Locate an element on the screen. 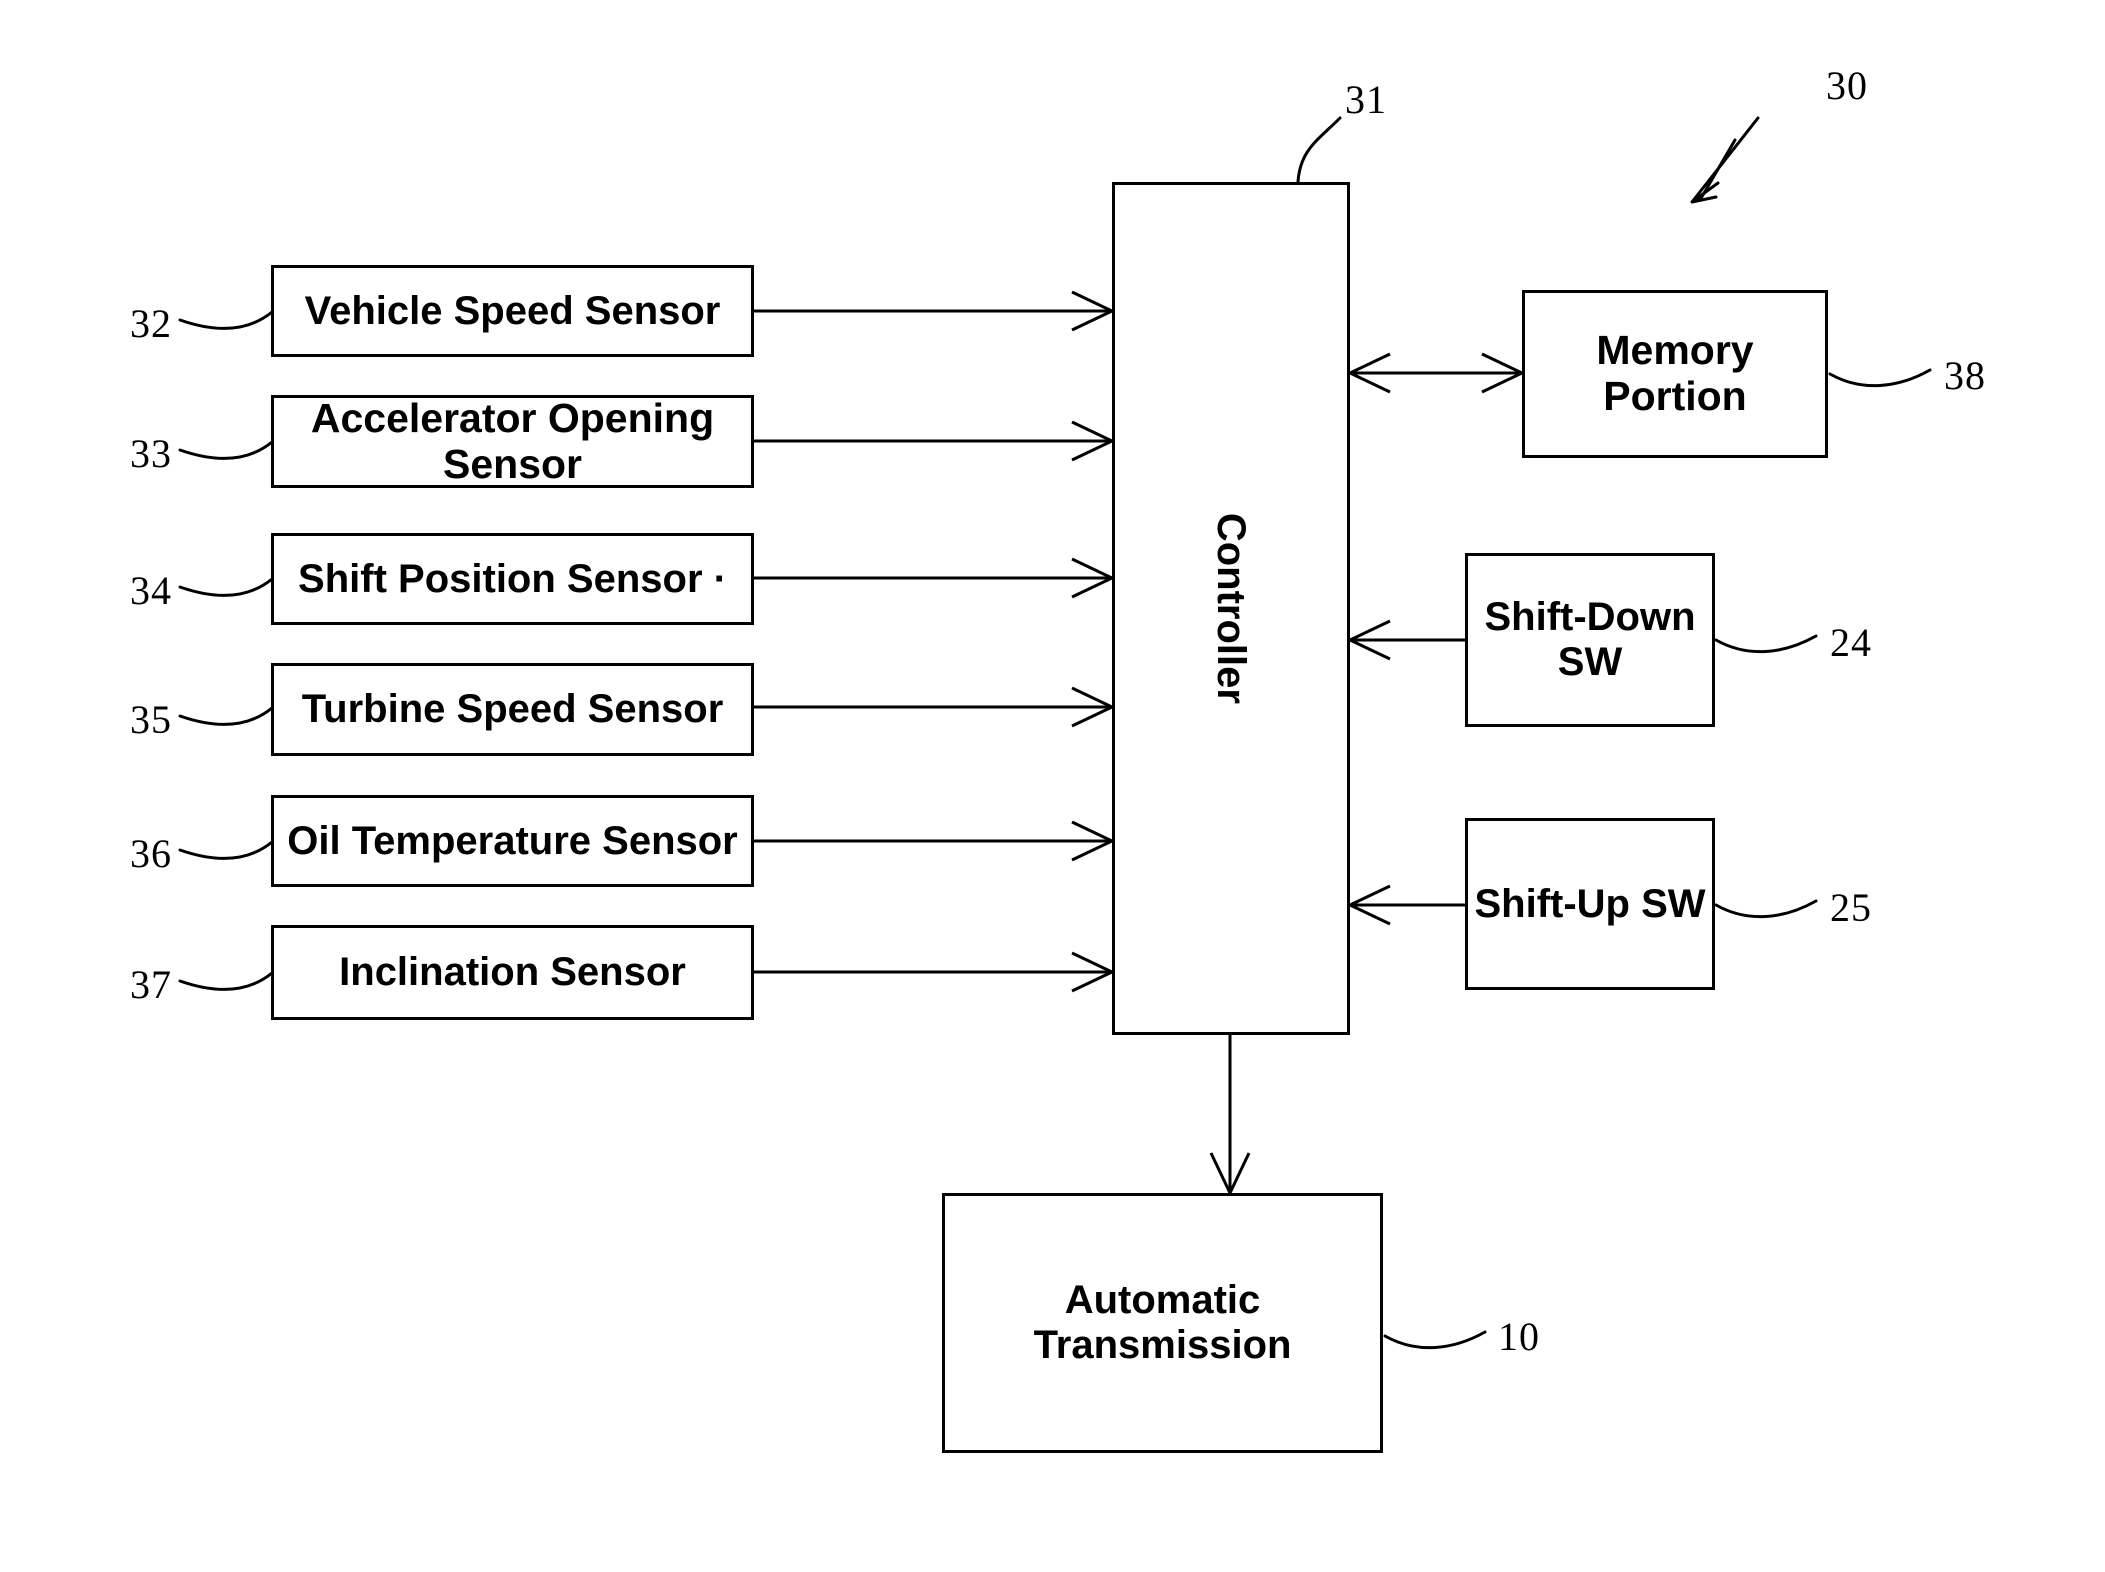 This screenshot has width=2105, height=1572. box-turbine-speed-sensor: Turbine Speed Sensor is located at coordinates (512, 709).